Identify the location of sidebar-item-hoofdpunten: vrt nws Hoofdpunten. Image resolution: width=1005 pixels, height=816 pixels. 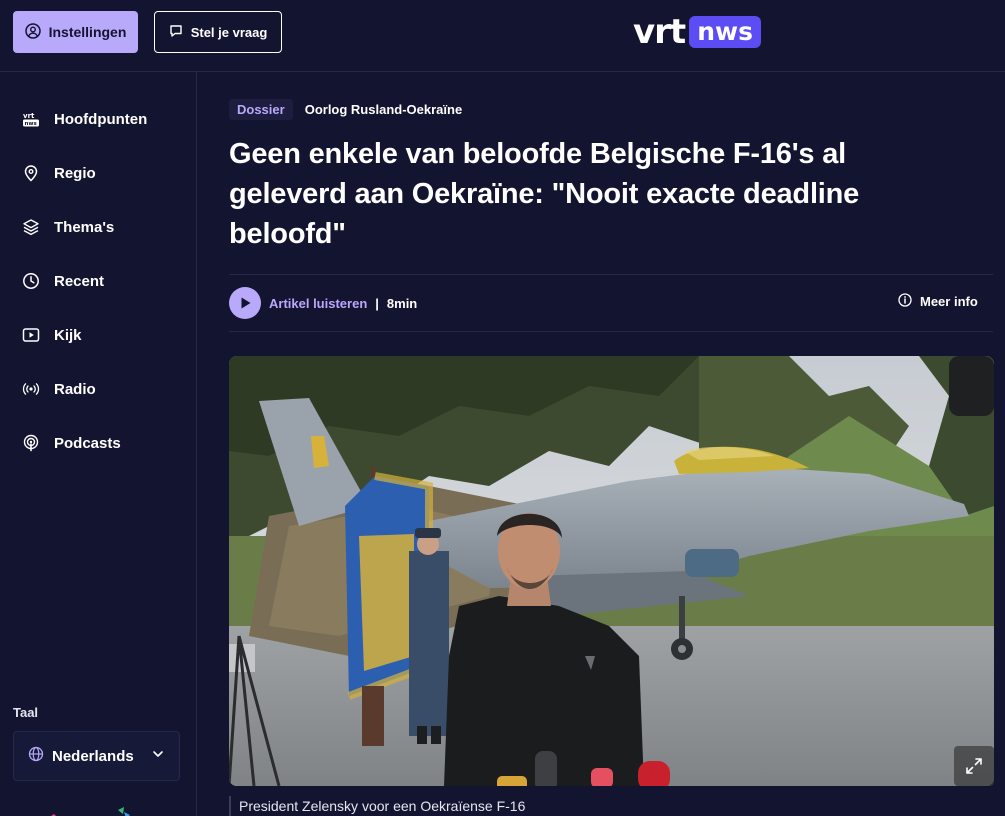
(84, 119).